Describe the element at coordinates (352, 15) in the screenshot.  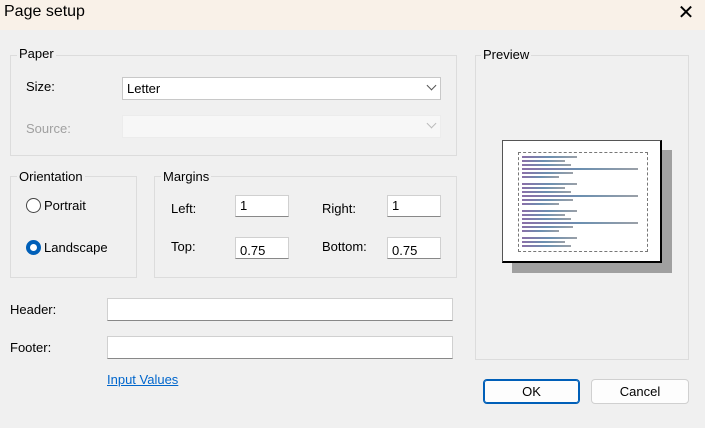
I see `title-bar` at that location.